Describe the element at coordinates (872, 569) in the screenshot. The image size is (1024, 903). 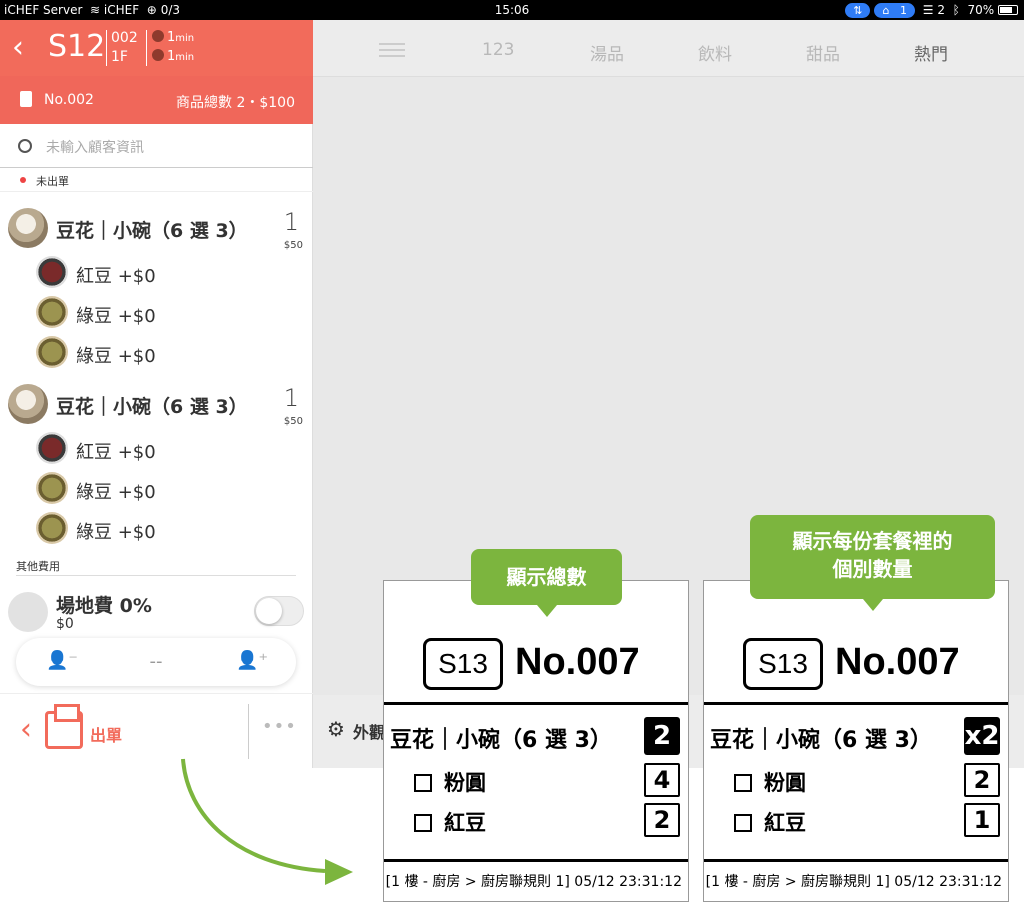
I see `callout-line-2: 個別數量` at that location.